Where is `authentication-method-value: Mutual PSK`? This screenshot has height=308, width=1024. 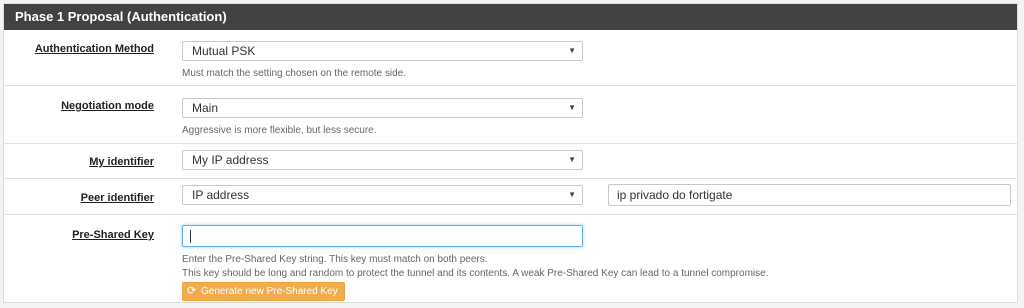 authentication-method-value: Mutual PSK is located at coordinates (224, 51).